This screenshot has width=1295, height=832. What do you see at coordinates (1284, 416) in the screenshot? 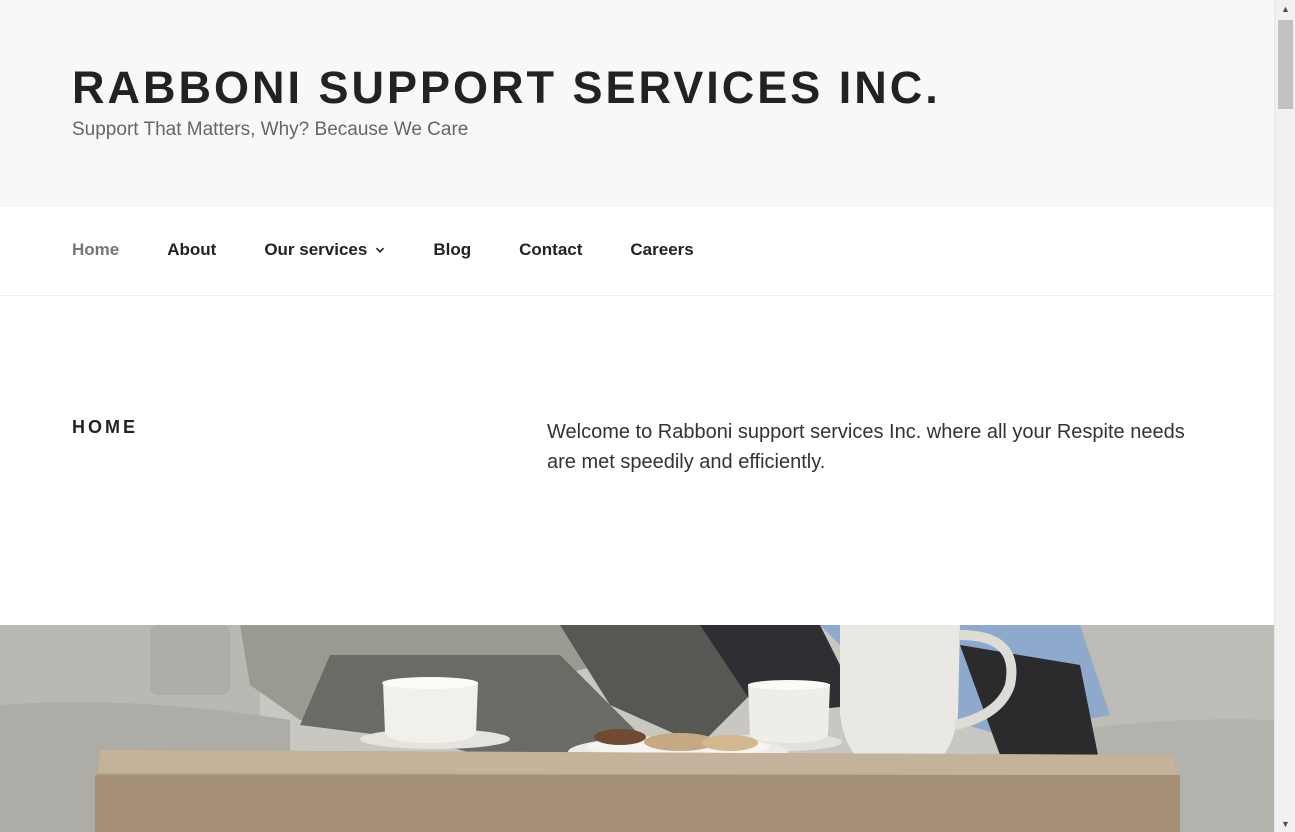
I see `vertical-scrollbar: ▲ ▼` at bounding box center [1284, 416].